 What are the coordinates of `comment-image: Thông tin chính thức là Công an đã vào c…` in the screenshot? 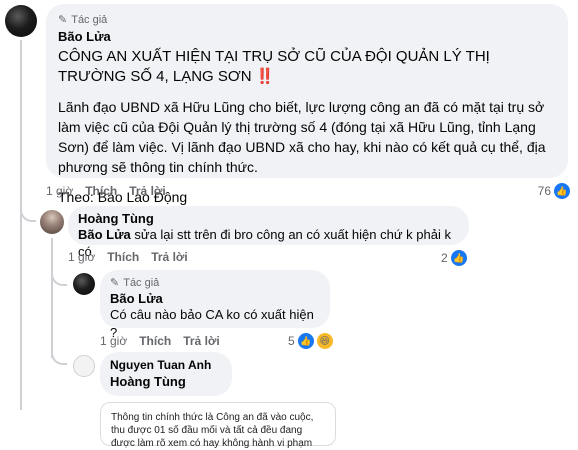 It's located at (218, 425).